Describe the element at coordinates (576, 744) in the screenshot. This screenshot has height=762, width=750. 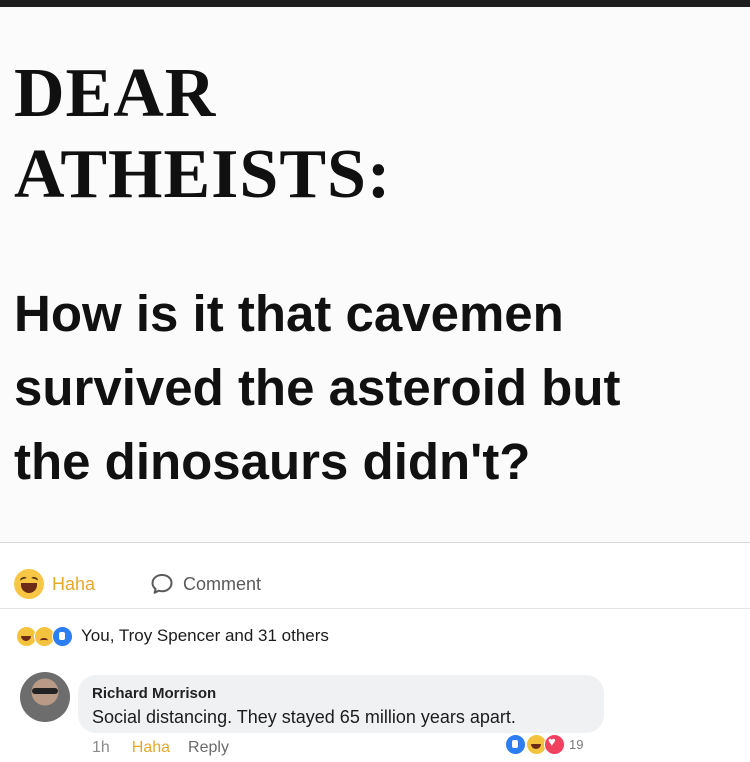
I see `comment-reaction-count: 19` at that location.